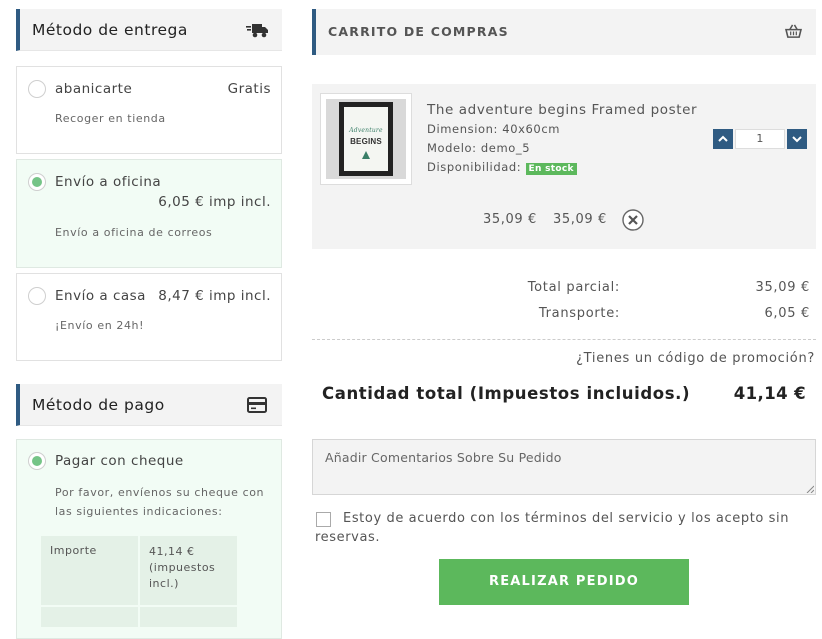  What do you see at coordinates (188, 570) in the screenshot?
I see `payment-amount-value: 41,14 € (impuestos incl.)` at bounding box center [188, 570].